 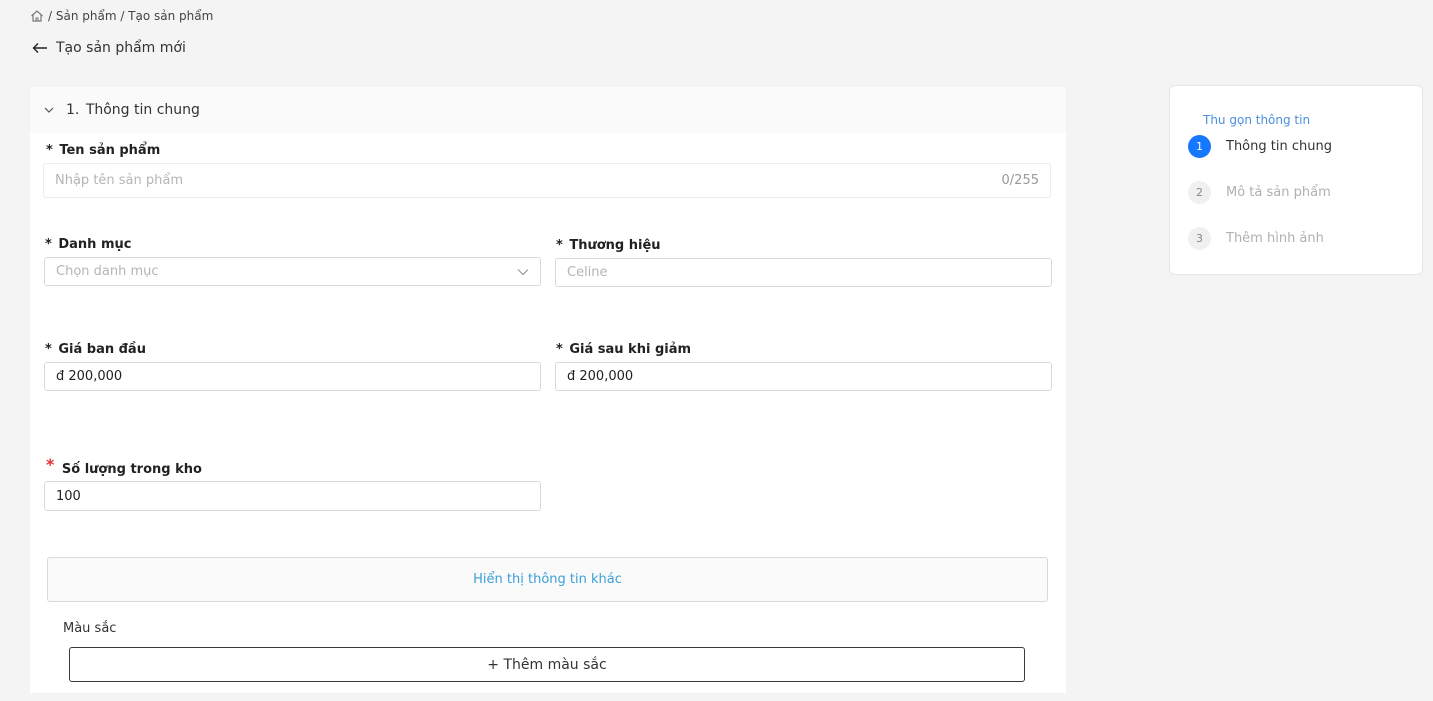 I want to click on category-label-text: Danh mục, so click(x=95, y=244).